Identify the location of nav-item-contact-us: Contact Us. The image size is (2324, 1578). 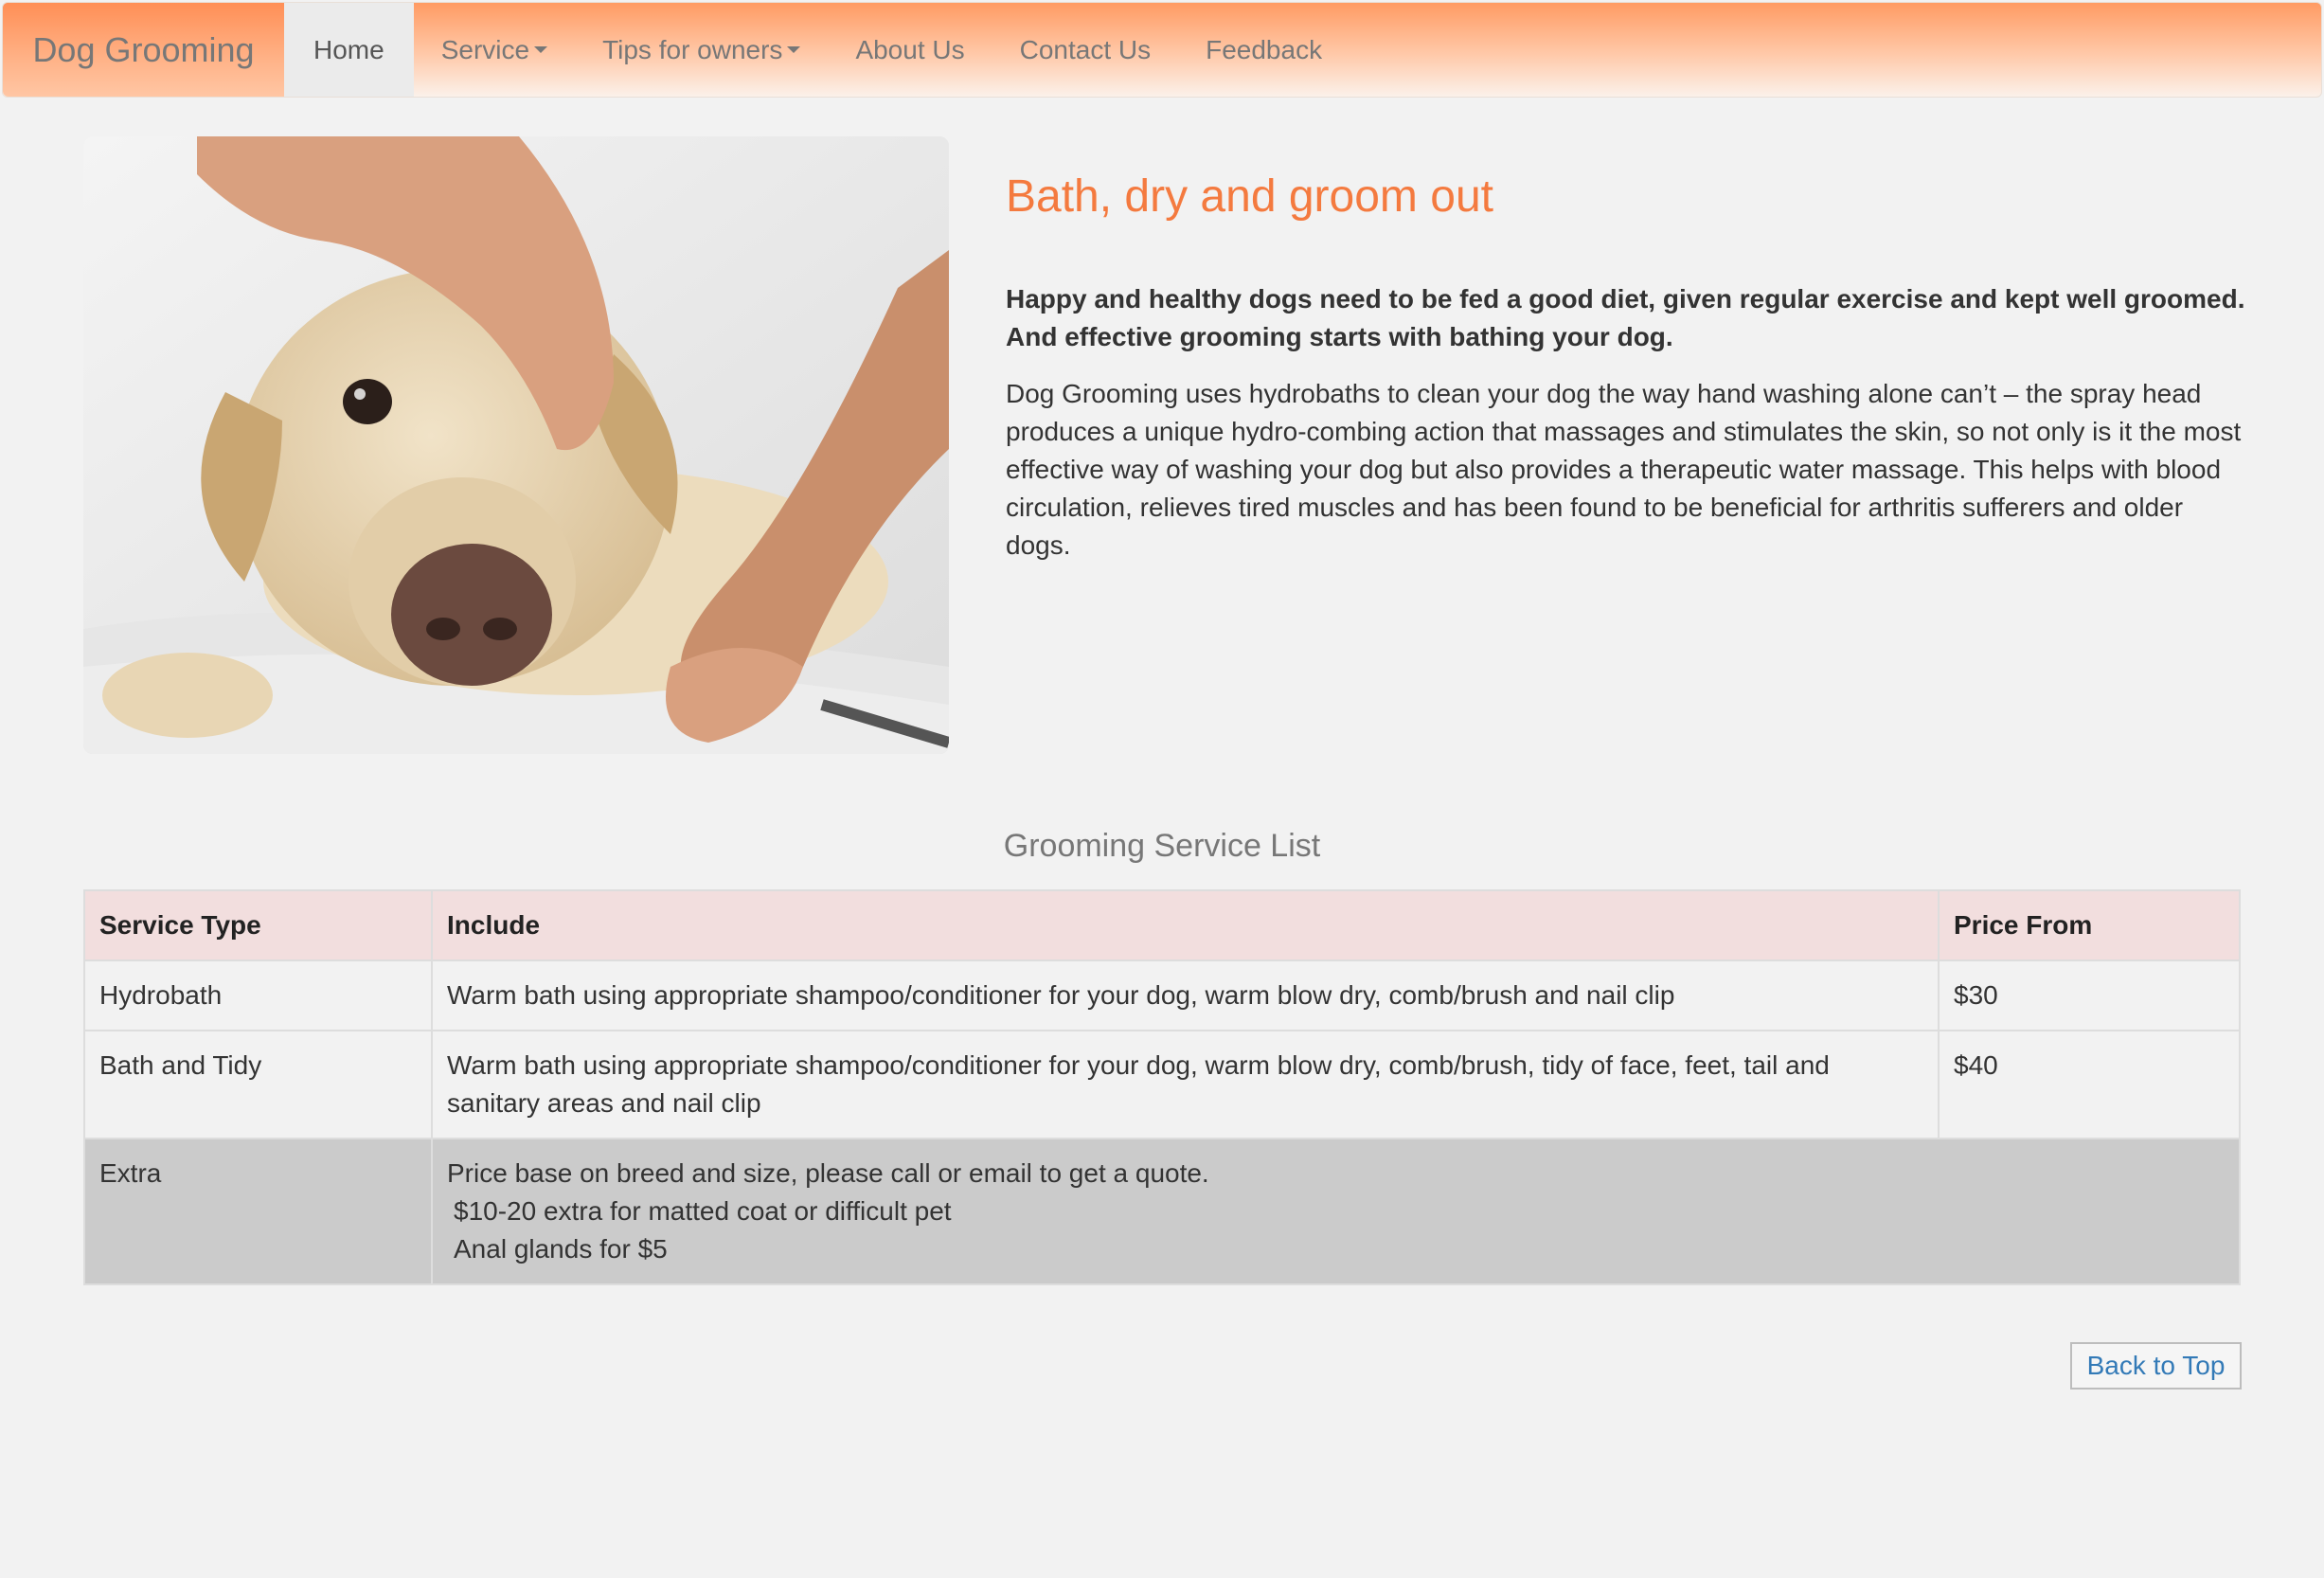
(1086, 50).